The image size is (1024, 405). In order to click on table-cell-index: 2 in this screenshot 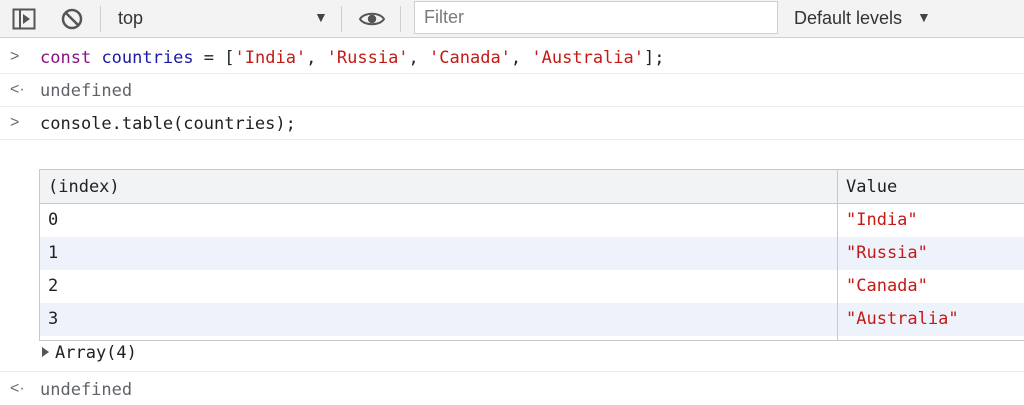, I will do `click(53, 286)`.